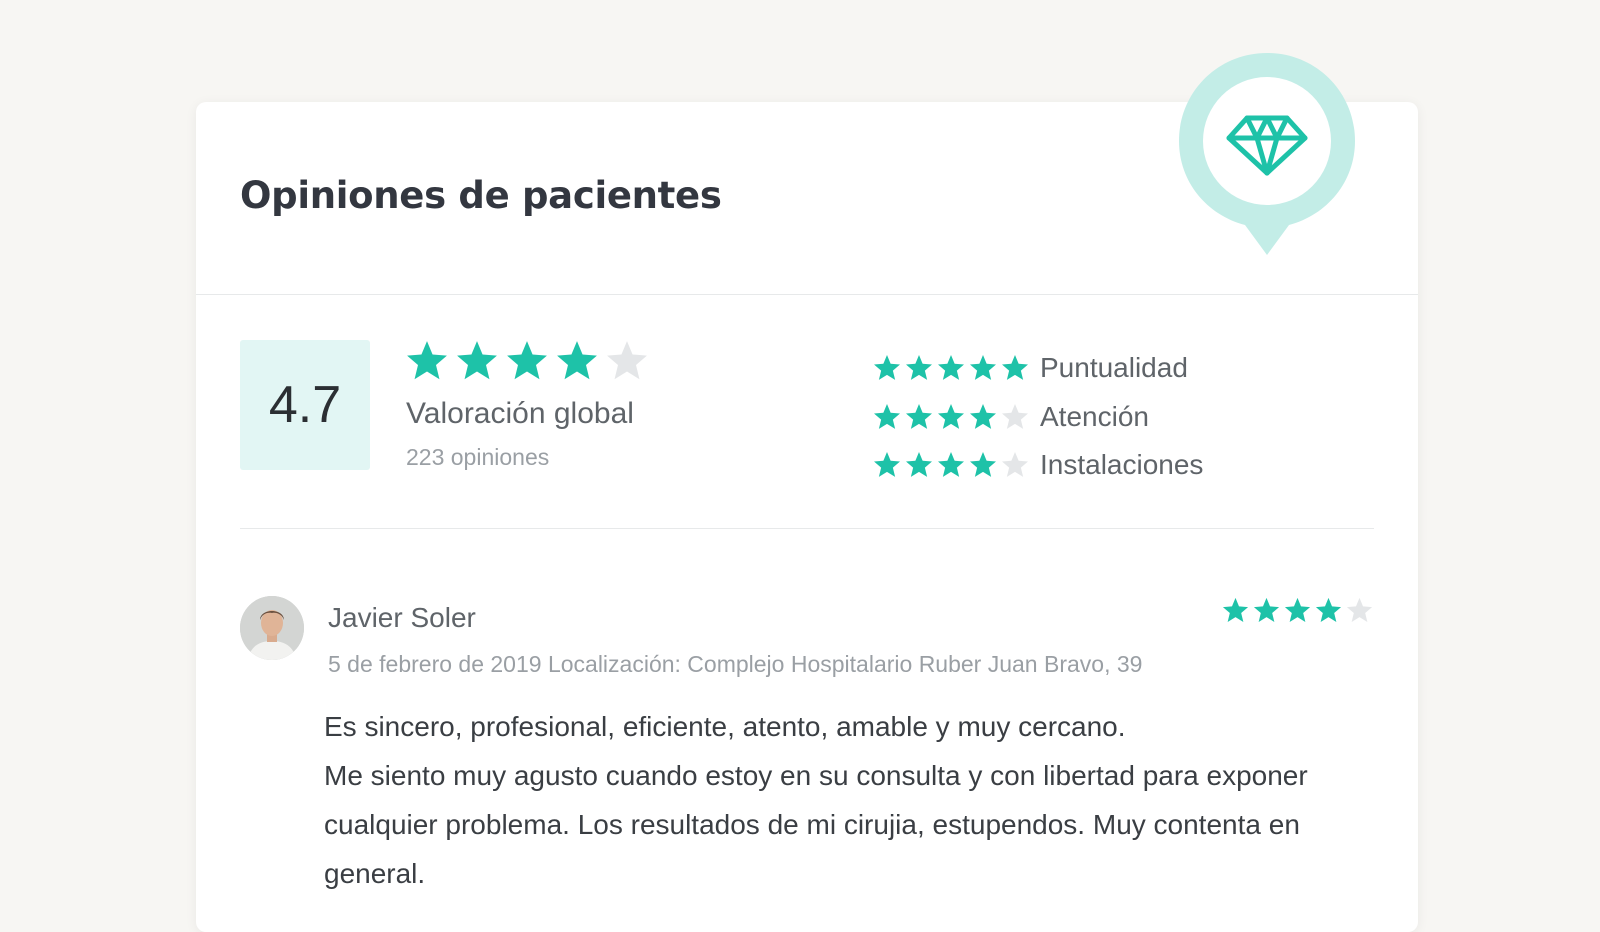 Image resolution: width=1600 pixels, height=932 pixels. I want to click on reviewer-name: Javier Soler, so click(402, 618).